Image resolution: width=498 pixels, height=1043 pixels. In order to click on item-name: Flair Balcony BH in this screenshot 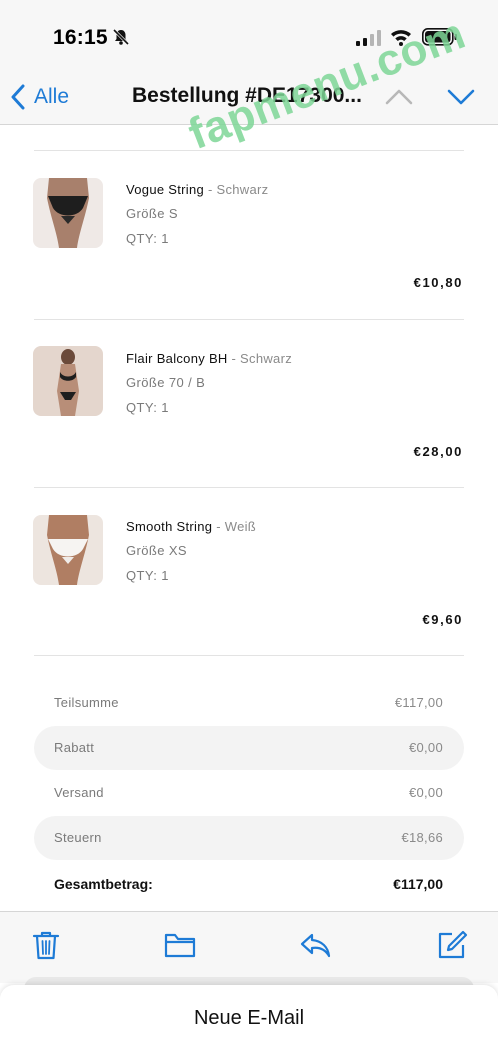, I will do `click(177, 358)`.